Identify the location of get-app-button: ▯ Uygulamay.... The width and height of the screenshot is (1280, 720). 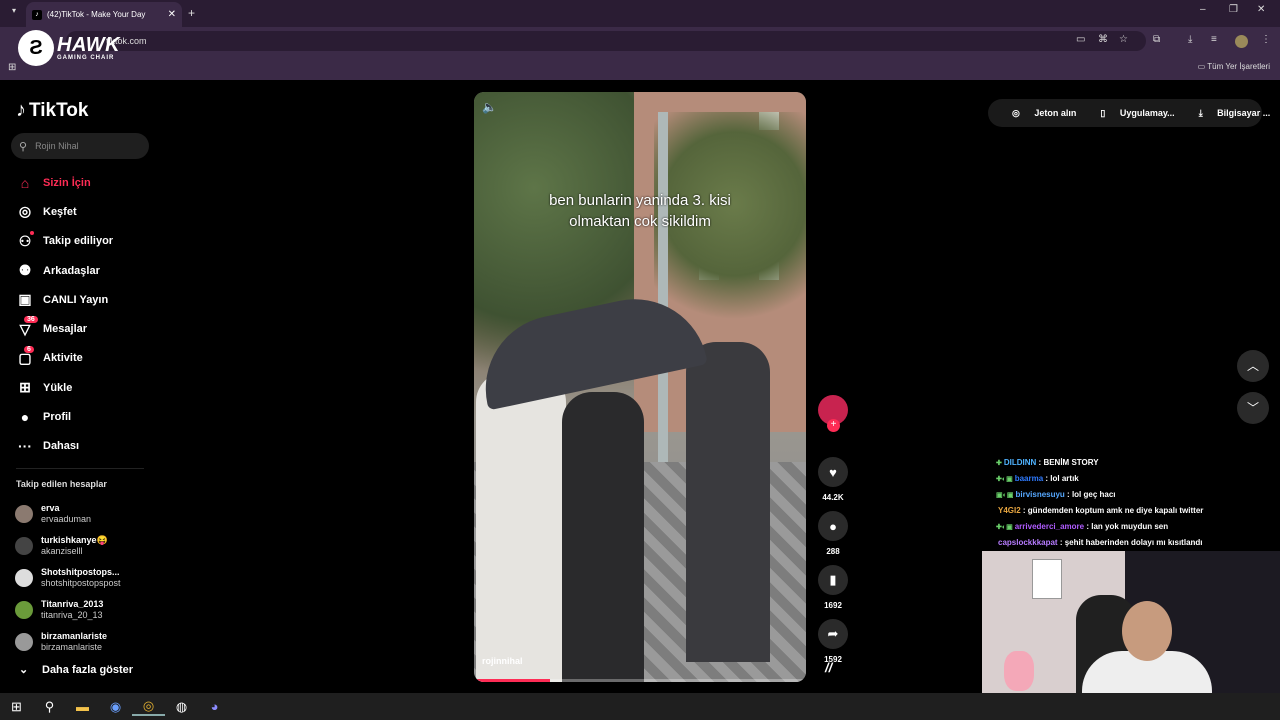
(1131, 113).